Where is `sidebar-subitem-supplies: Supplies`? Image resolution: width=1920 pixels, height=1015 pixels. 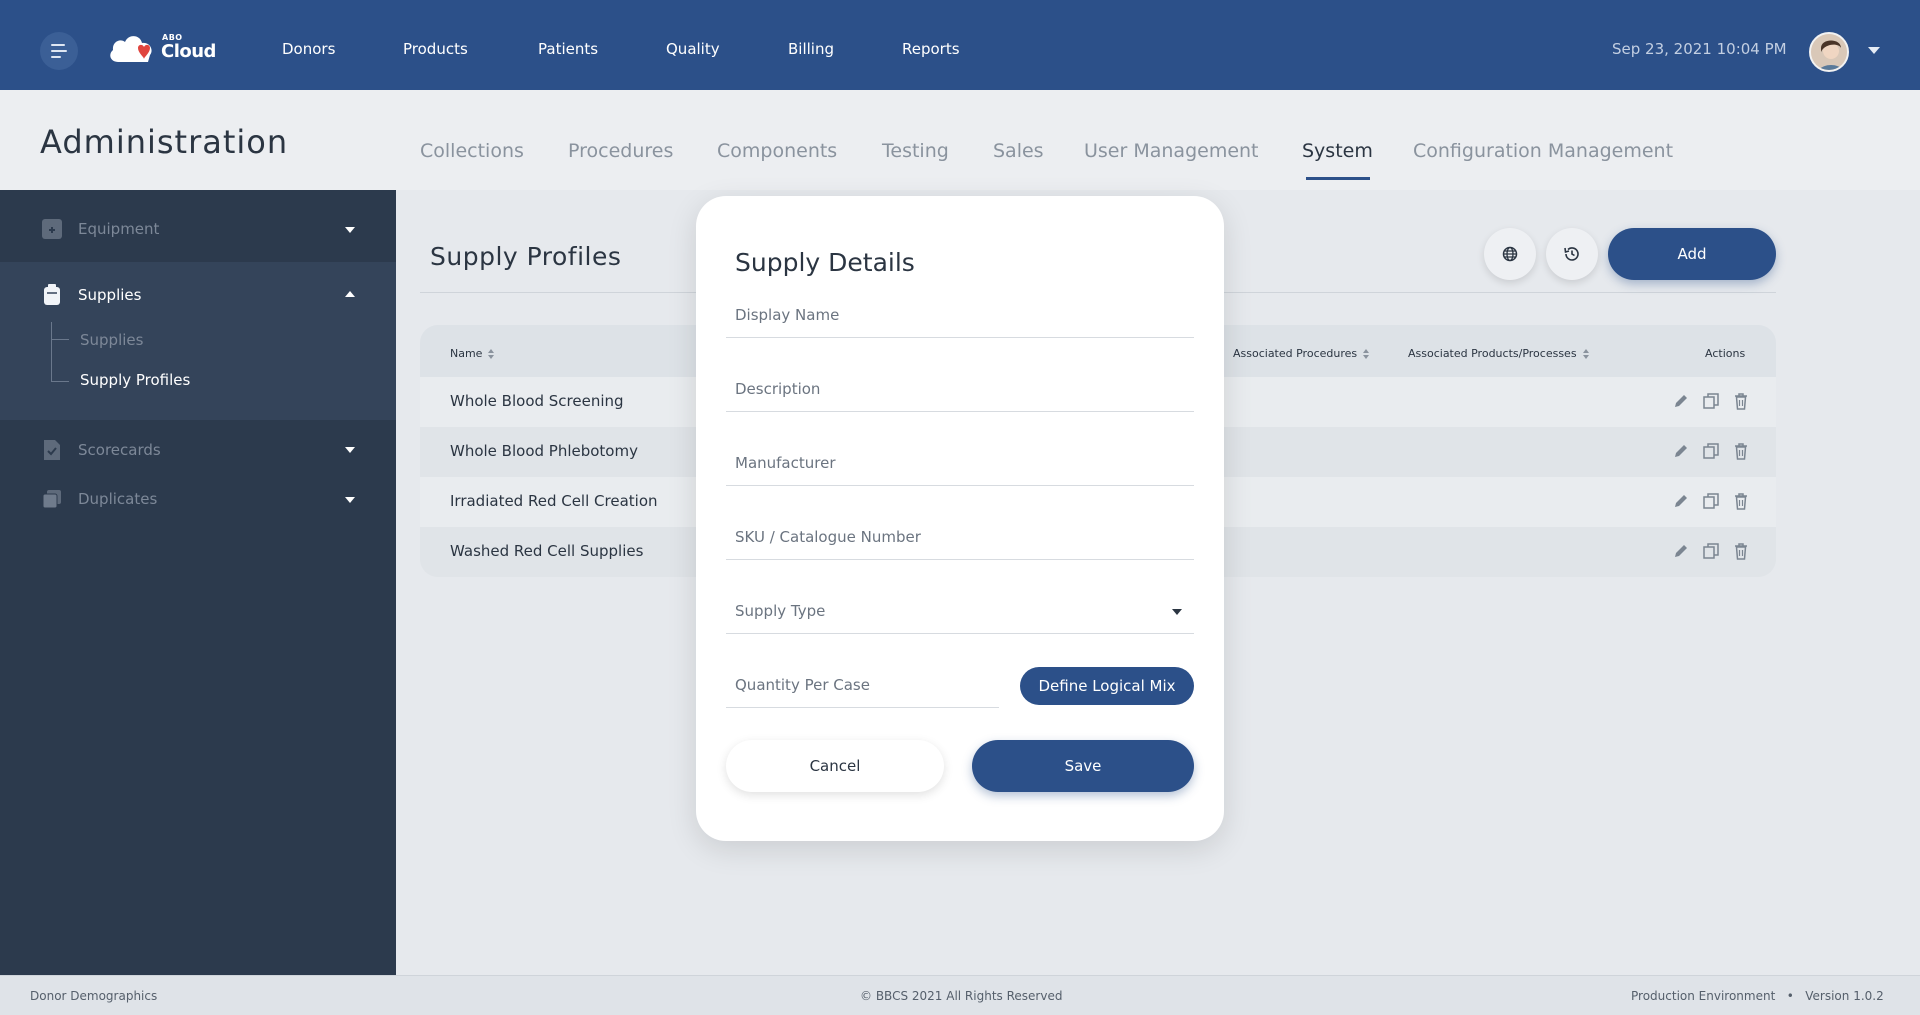 sidebar-subitem-supplies: Supplies is located at coordinates (111, 340).